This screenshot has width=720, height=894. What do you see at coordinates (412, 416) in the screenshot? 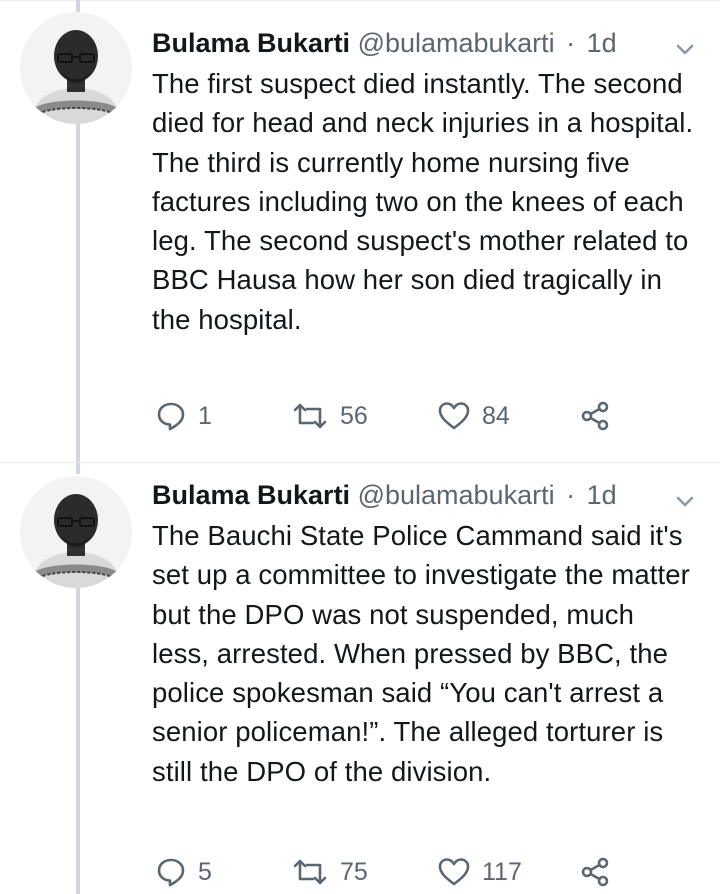
I see `tweet-actions: 1 56 84` at bounding box center [412, 416].